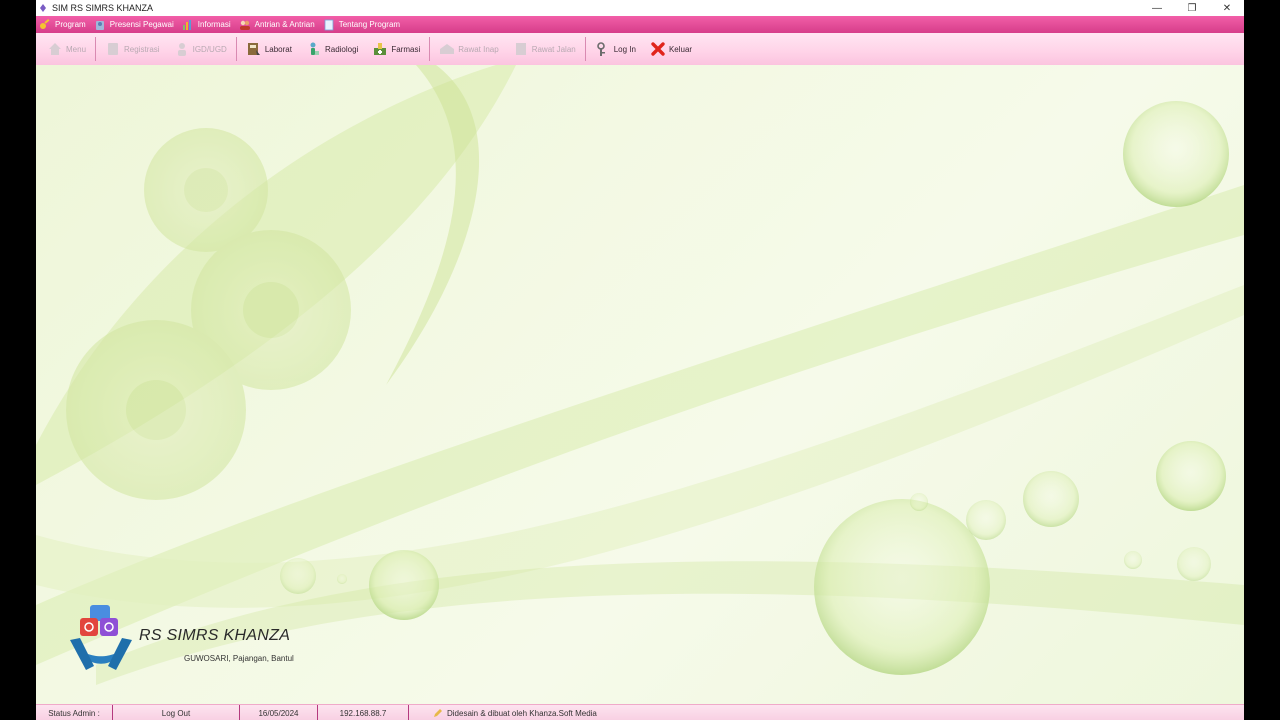  Describe the element at coordinates (600, 49) in the screenshot. I see `login-icon` at that location.